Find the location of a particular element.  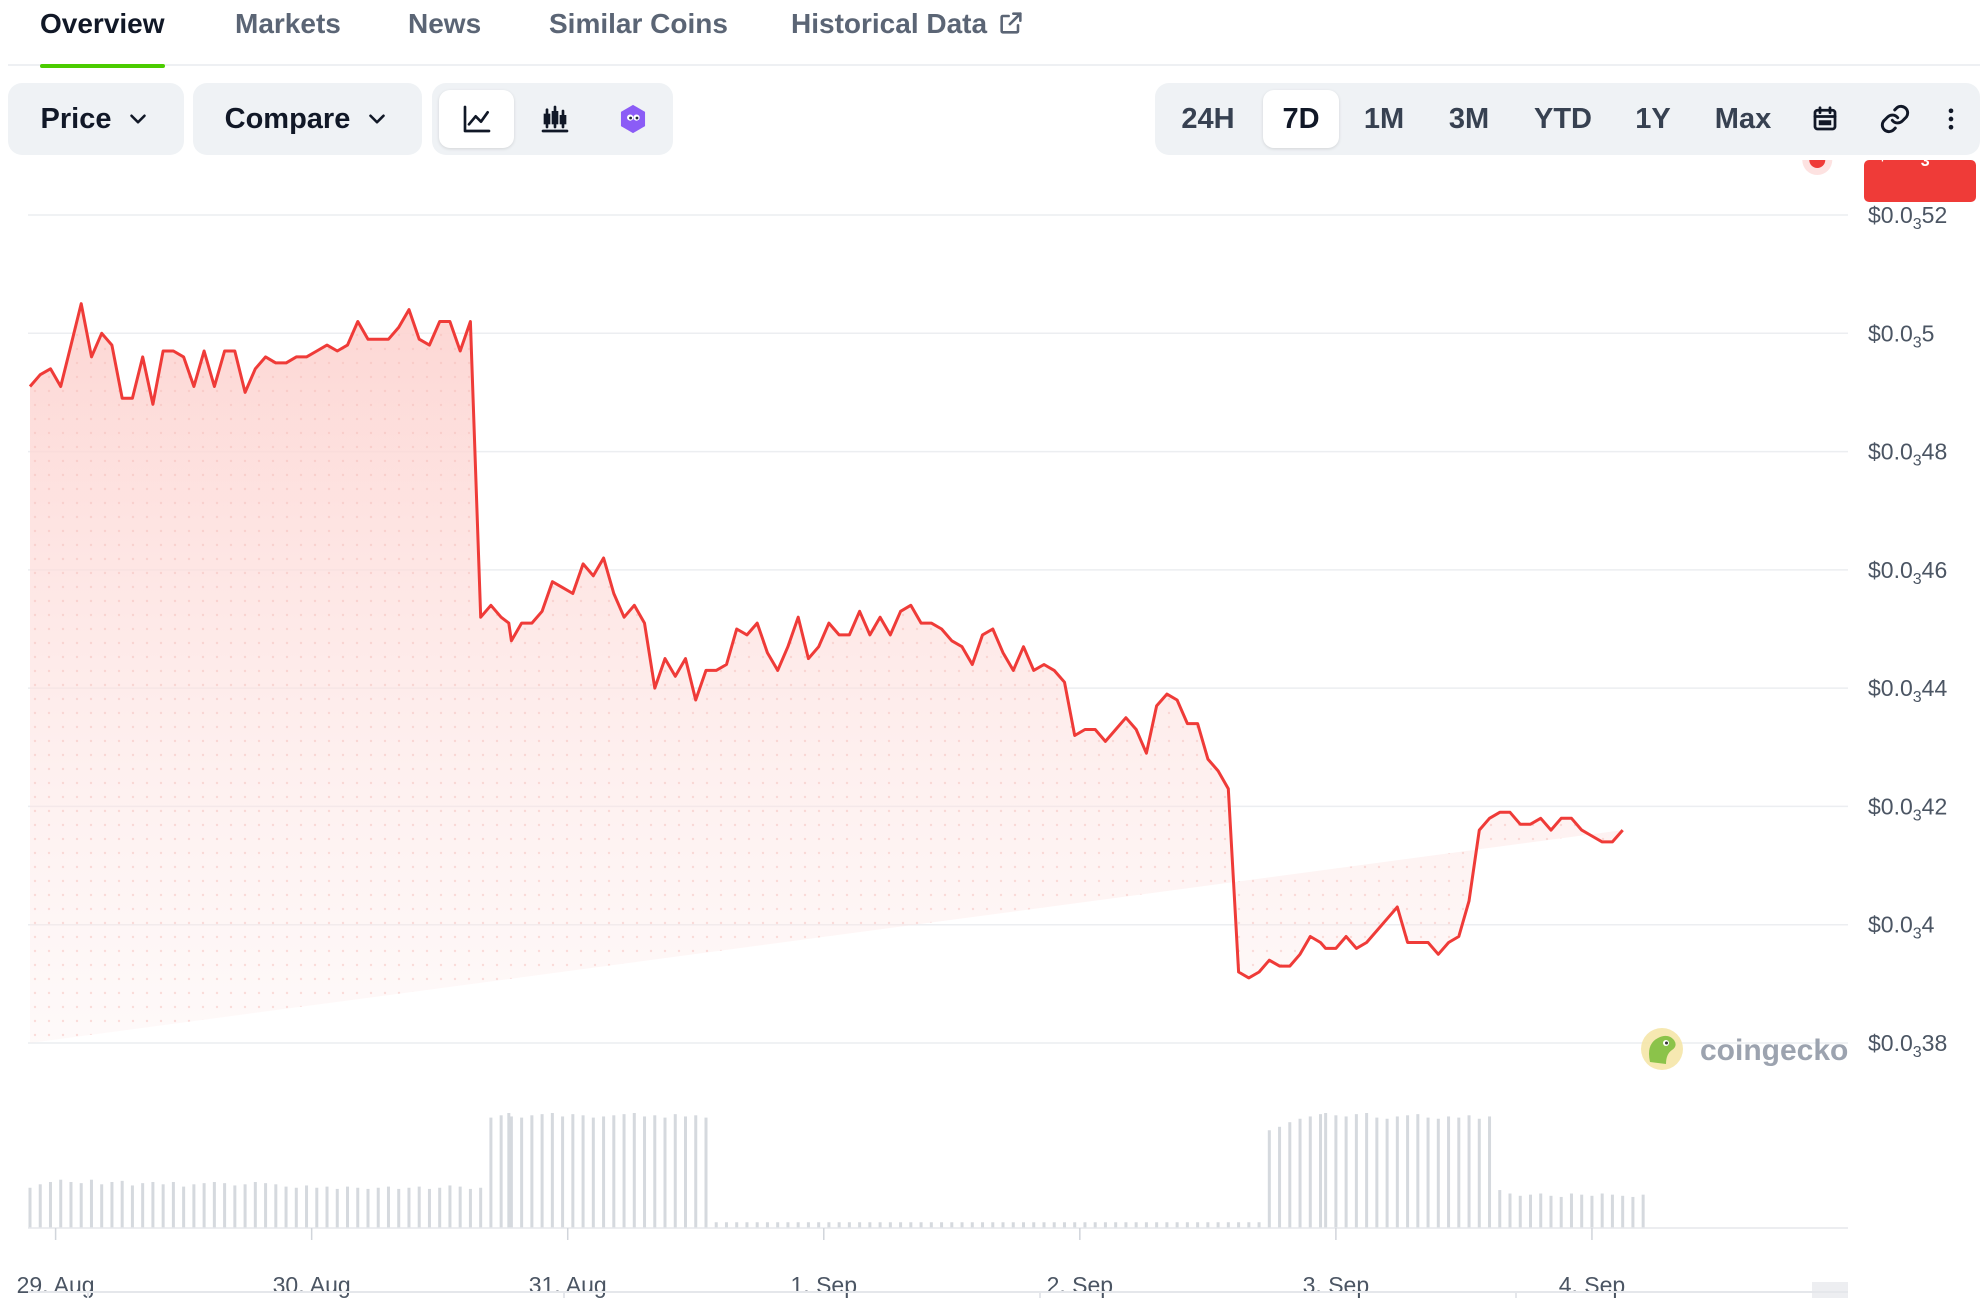

range-ytd-button: YTD is located at coordinates (1563, 119).